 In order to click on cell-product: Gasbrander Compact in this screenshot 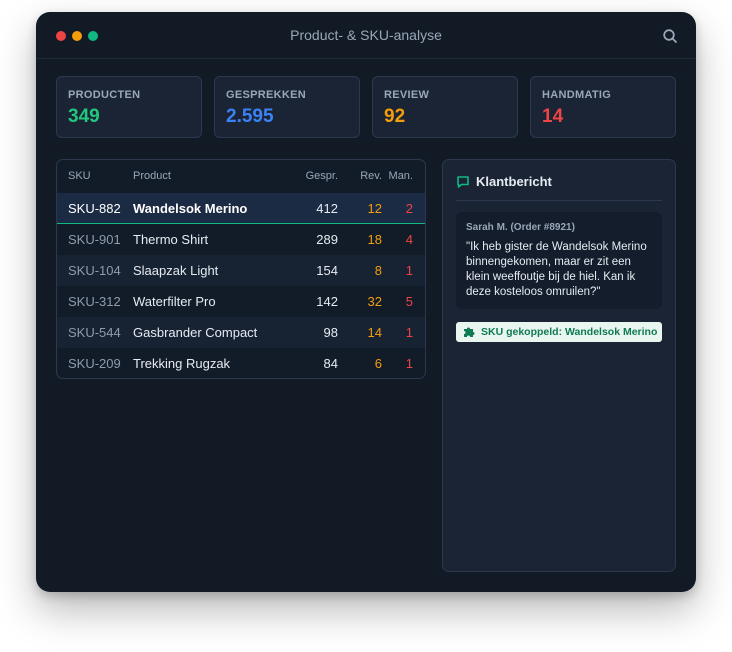, I will do `click(195, 332)`.